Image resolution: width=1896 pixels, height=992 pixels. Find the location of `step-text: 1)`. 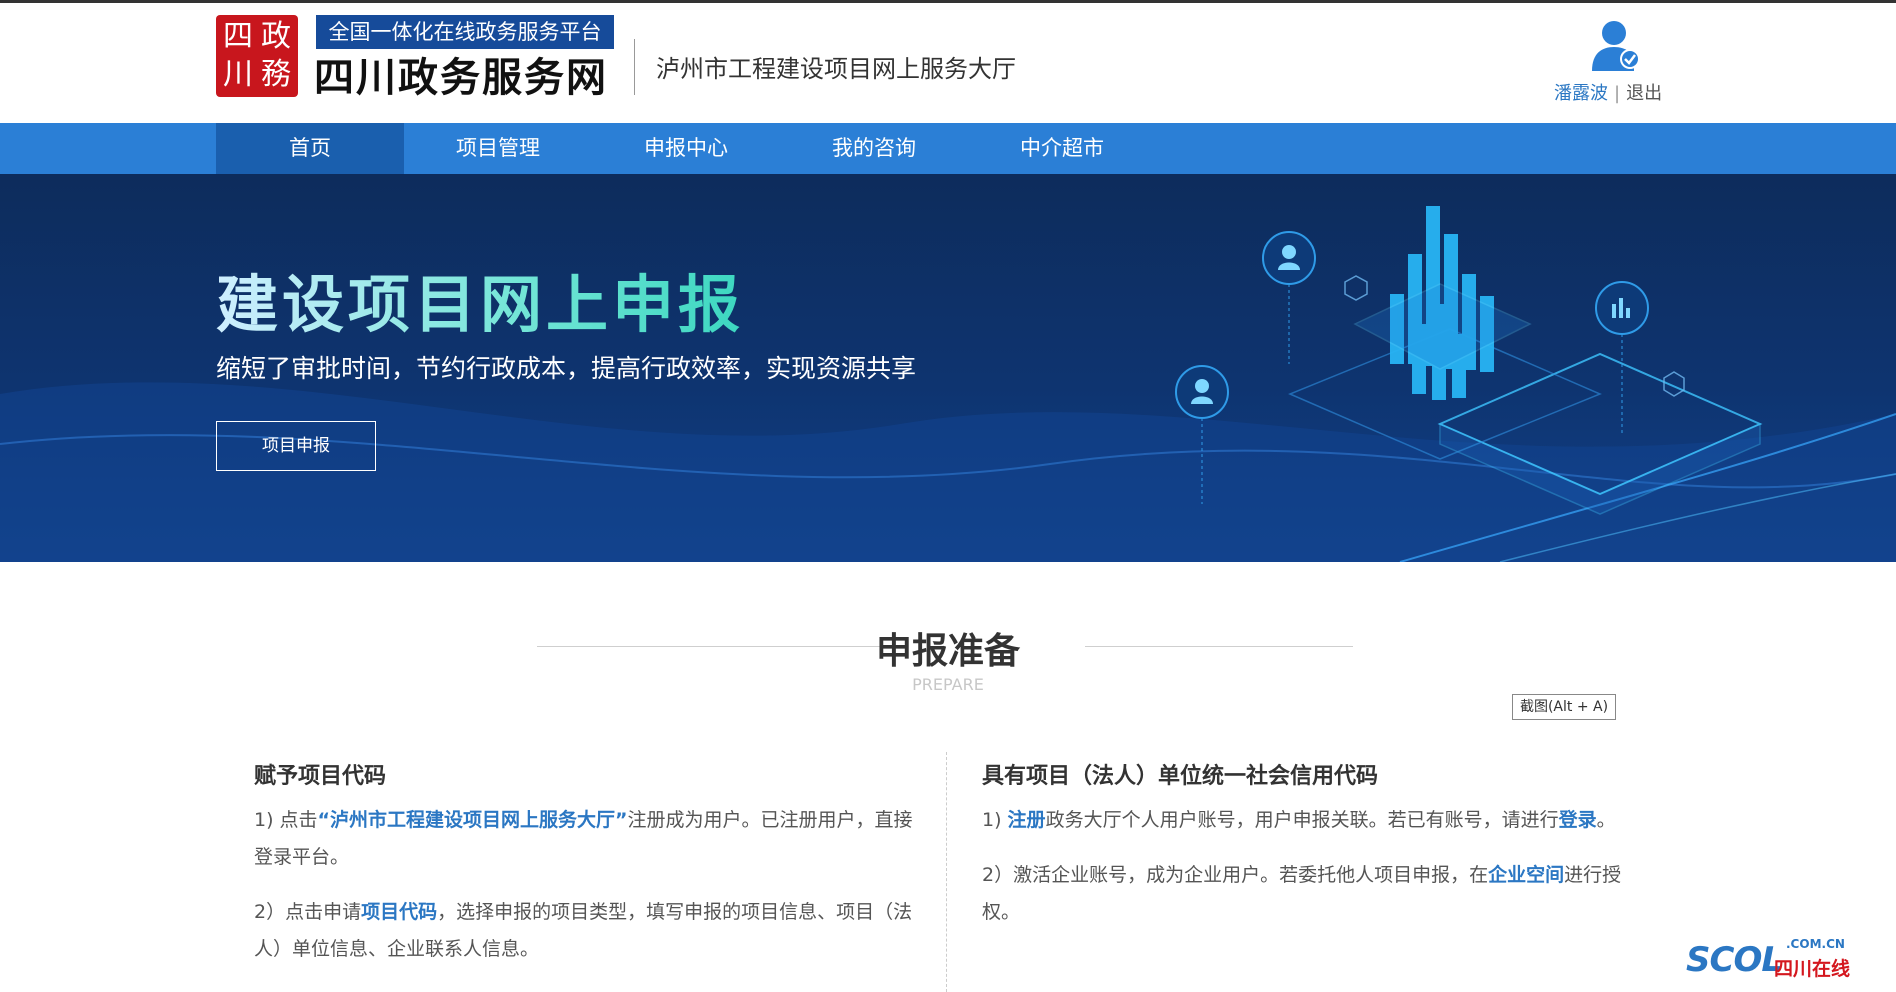

step-text: 1) is located at coordinates (995, 820).